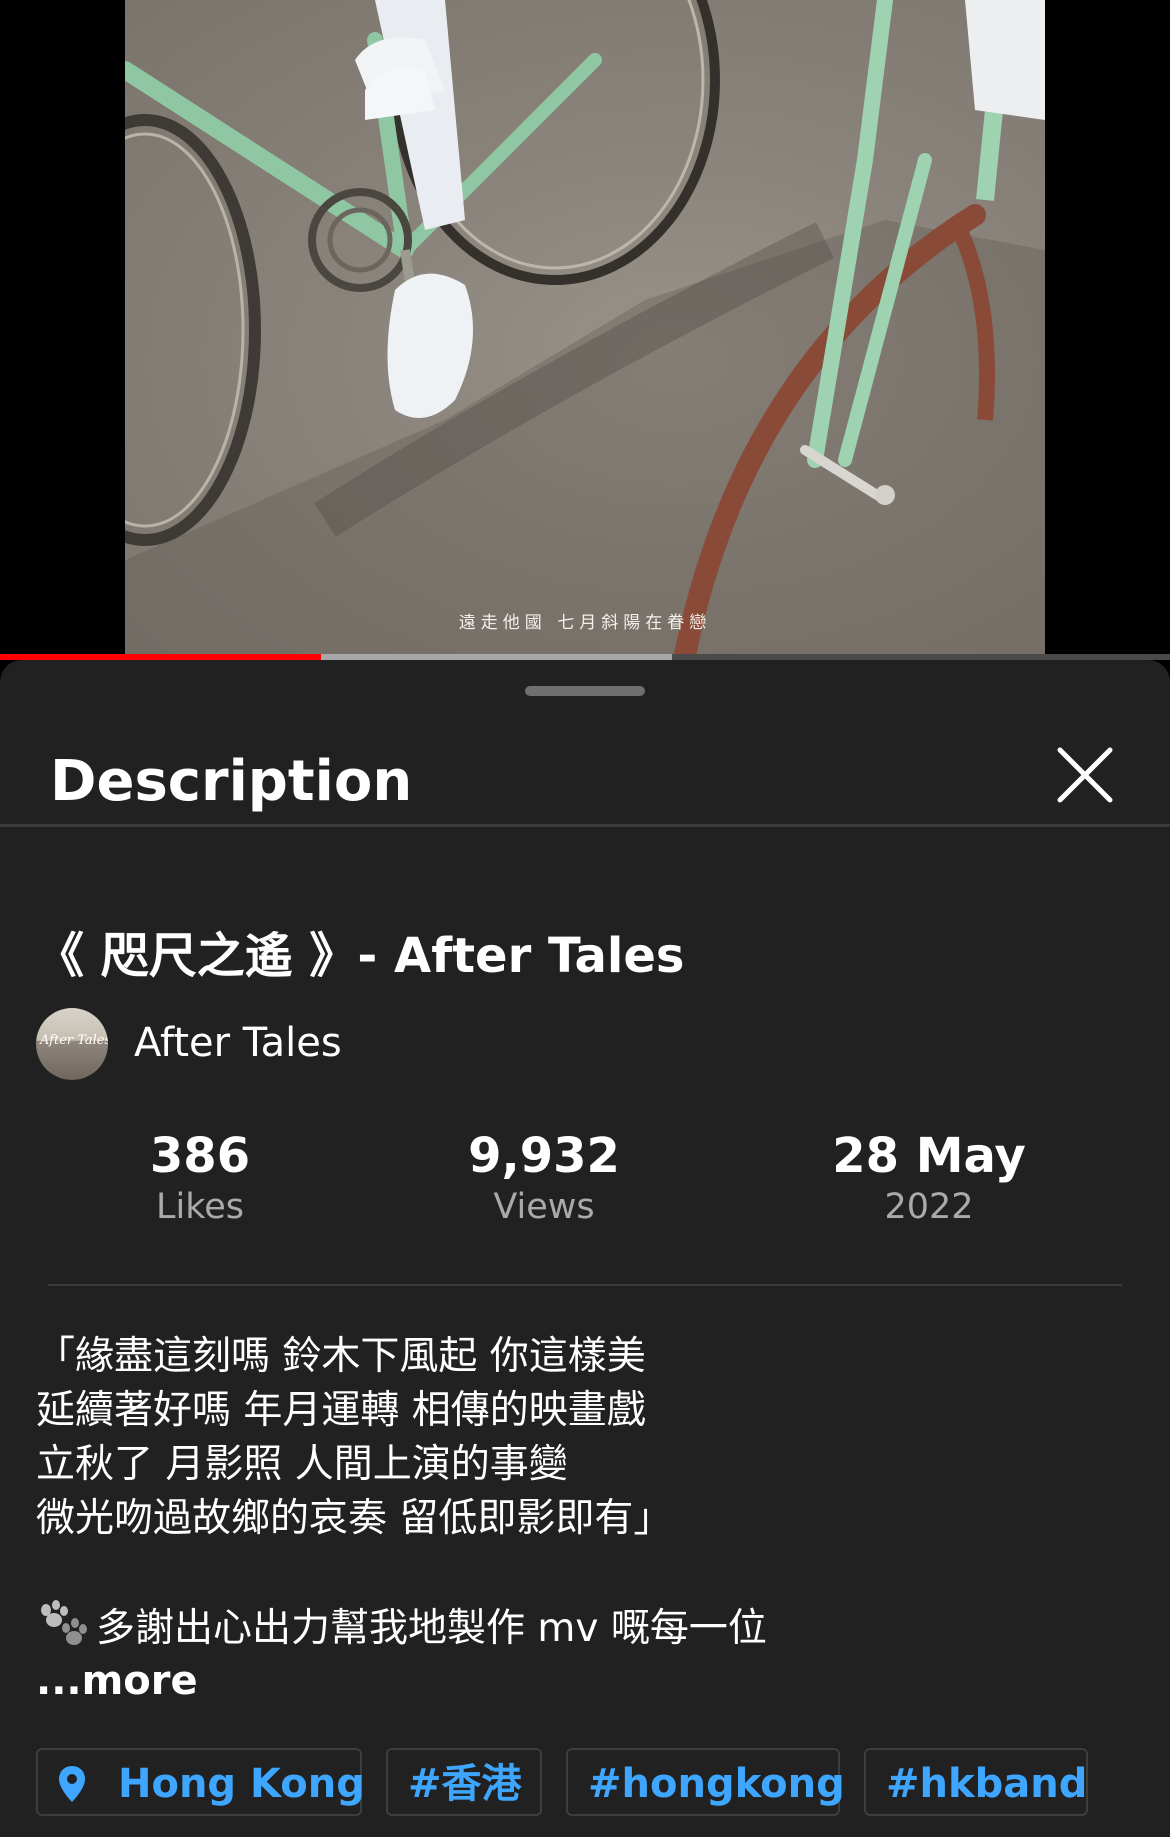 The width and height of the screenshot is (1170, 1837). What do you see at coordinates (354, 1518) in the screenshot?
I see `description-line: 微光吻過故鄉的哀奏 留低即影即有」` at bounding box center [354, 1518].